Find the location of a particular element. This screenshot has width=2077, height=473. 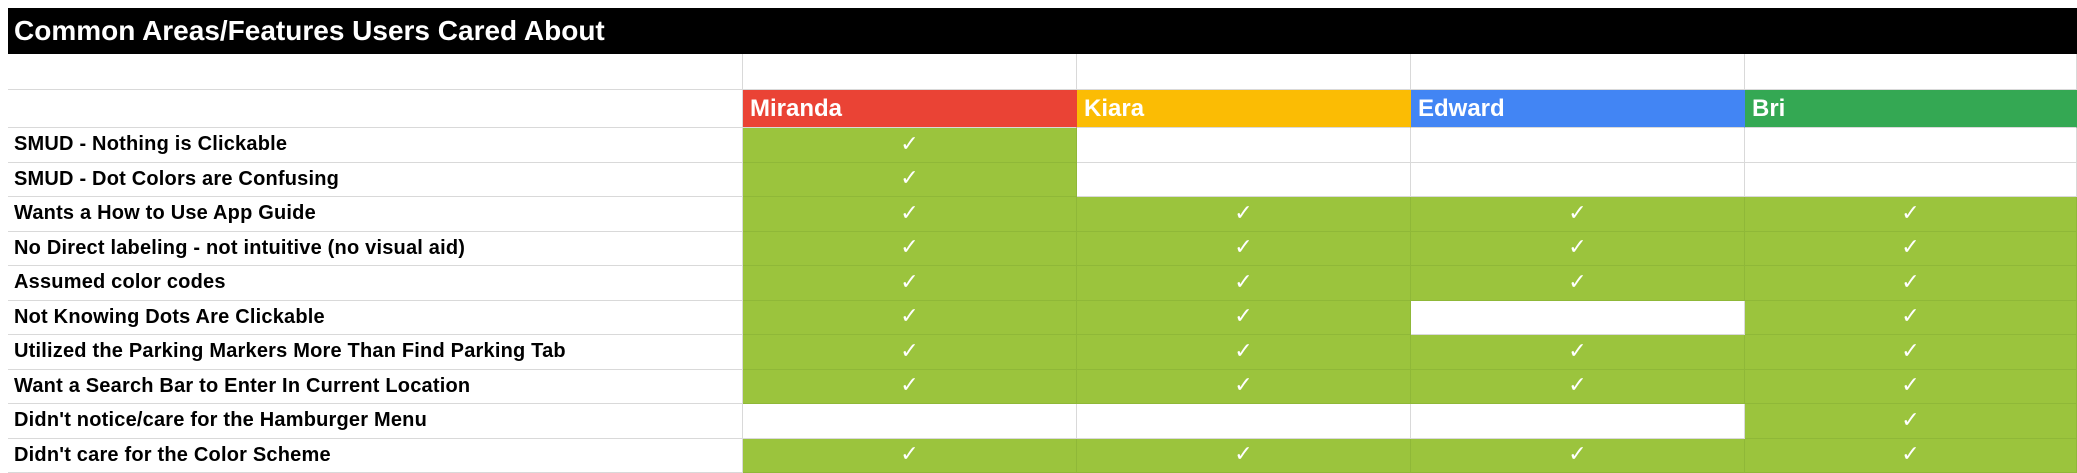

blank-row is located at coordinates (1042, 72).